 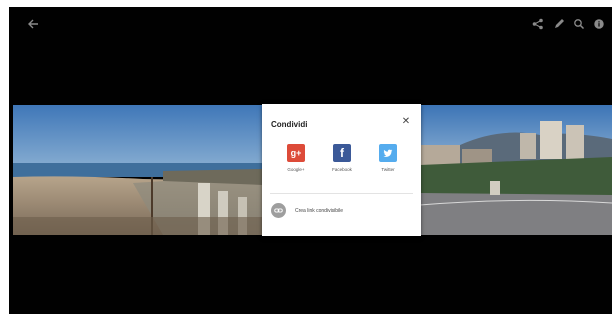 I want to click on share-facebook-button: f Facebook, so click(x=342, y=158).